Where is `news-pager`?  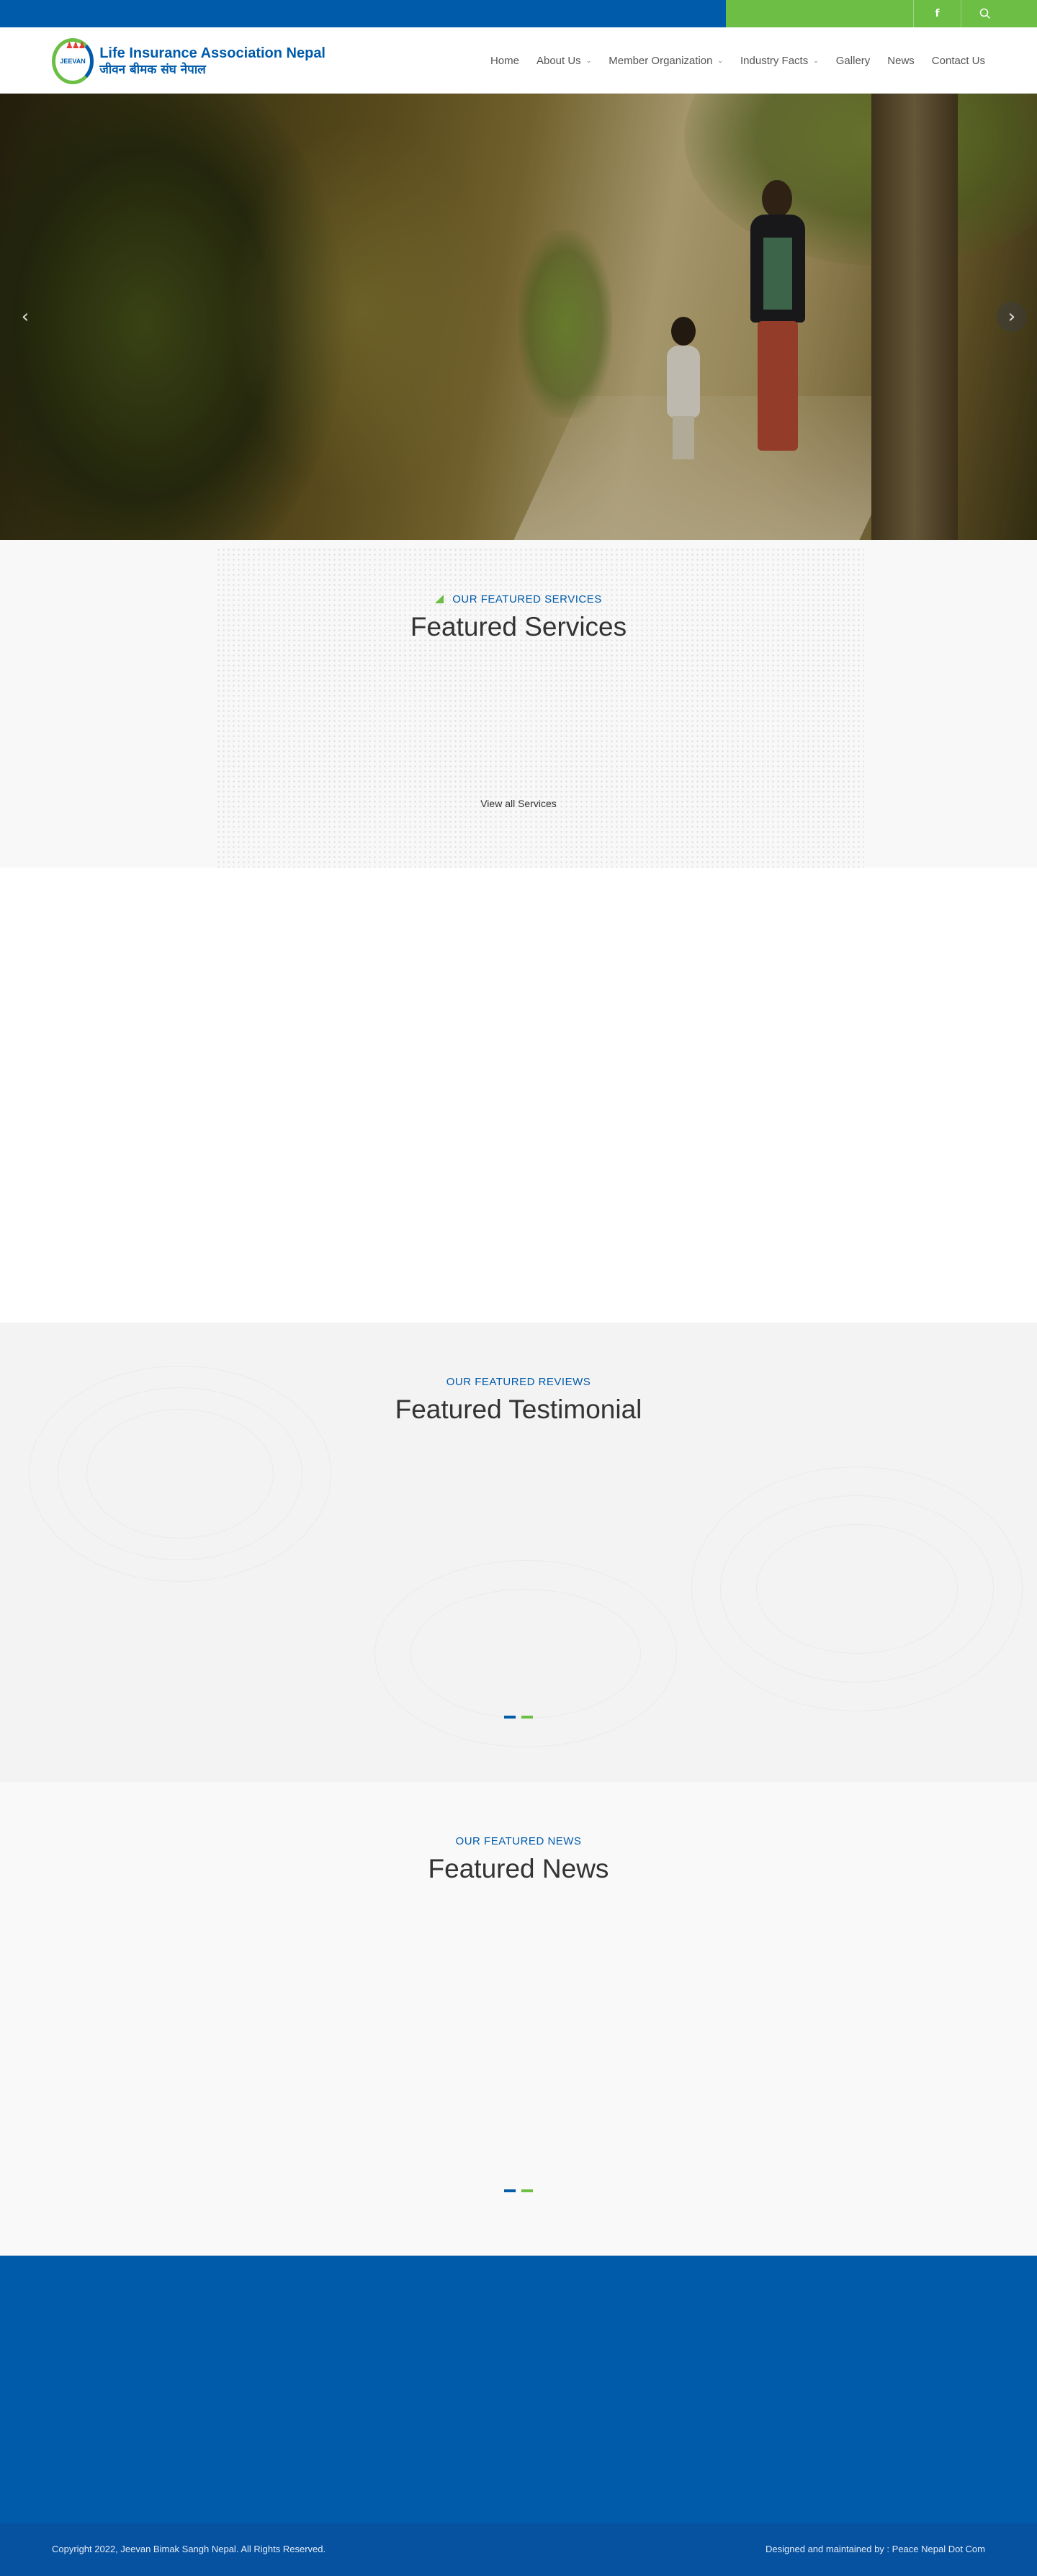 news-pager is located at coordinates (518, 2190).